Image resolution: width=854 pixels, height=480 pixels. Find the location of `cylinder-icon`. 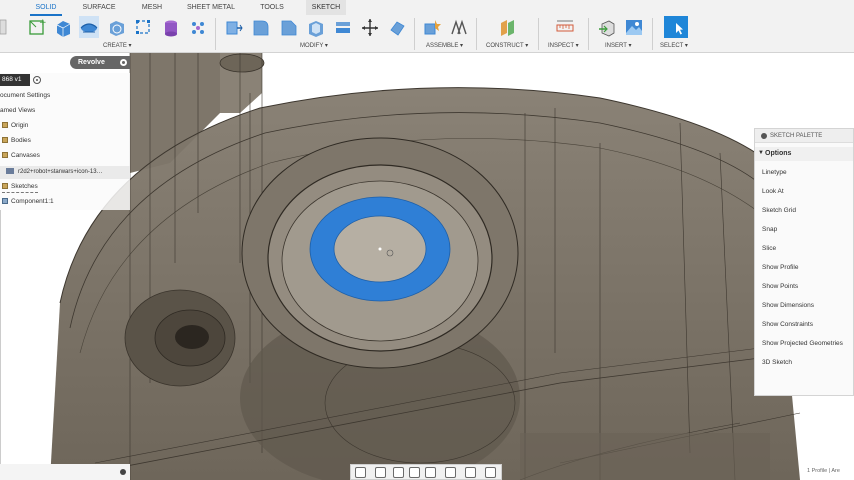

cylinder-icon is located at coordinates (171, 27).